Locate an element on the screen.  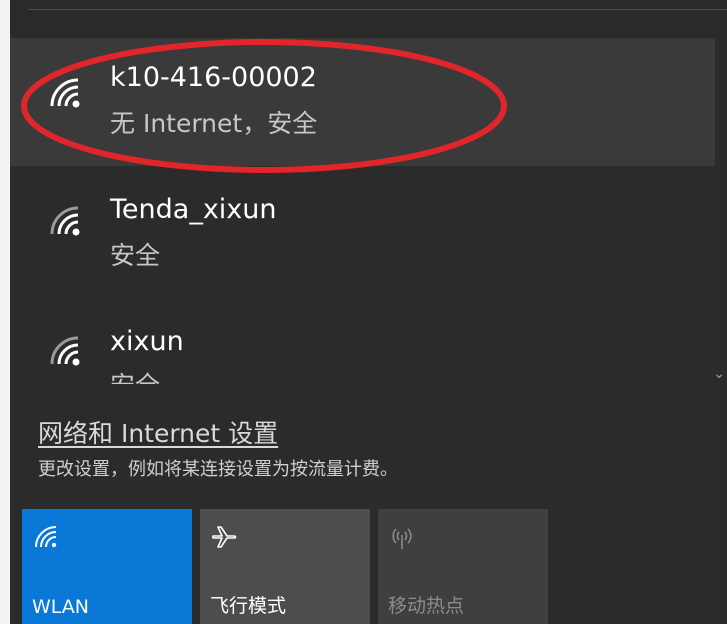
scroll-down-icon: ⌄ is located at coordinates (719, 374).